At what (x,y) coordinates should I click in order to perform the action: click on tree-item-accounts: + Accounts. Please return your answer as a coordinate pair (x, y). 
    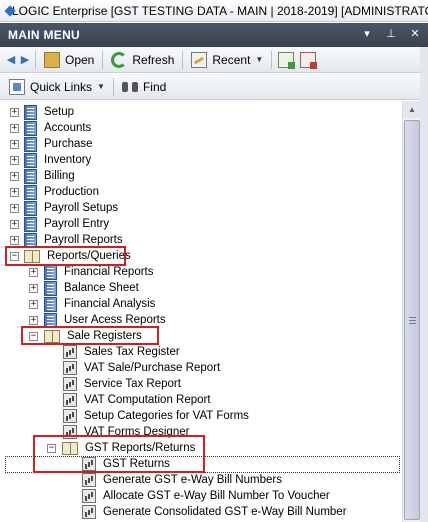
    Looking at the image, I should click on (45, 128).